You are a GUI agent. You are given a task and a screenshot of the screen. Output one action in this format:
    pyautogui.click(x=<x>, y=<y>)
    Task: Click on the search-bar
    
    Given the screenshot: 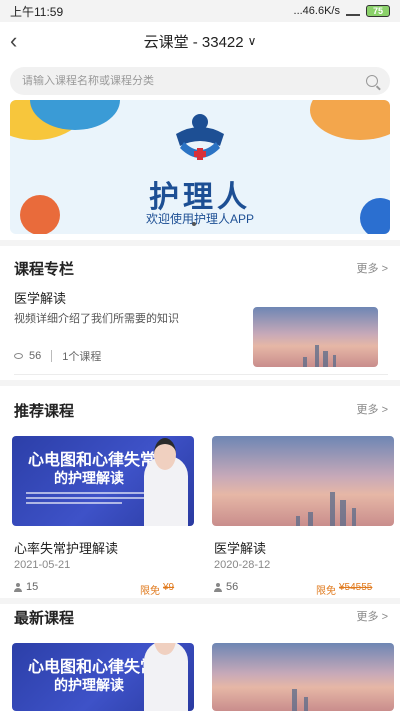 What is the action you would take?
    pyautogui.click(x=200, y=81)
    